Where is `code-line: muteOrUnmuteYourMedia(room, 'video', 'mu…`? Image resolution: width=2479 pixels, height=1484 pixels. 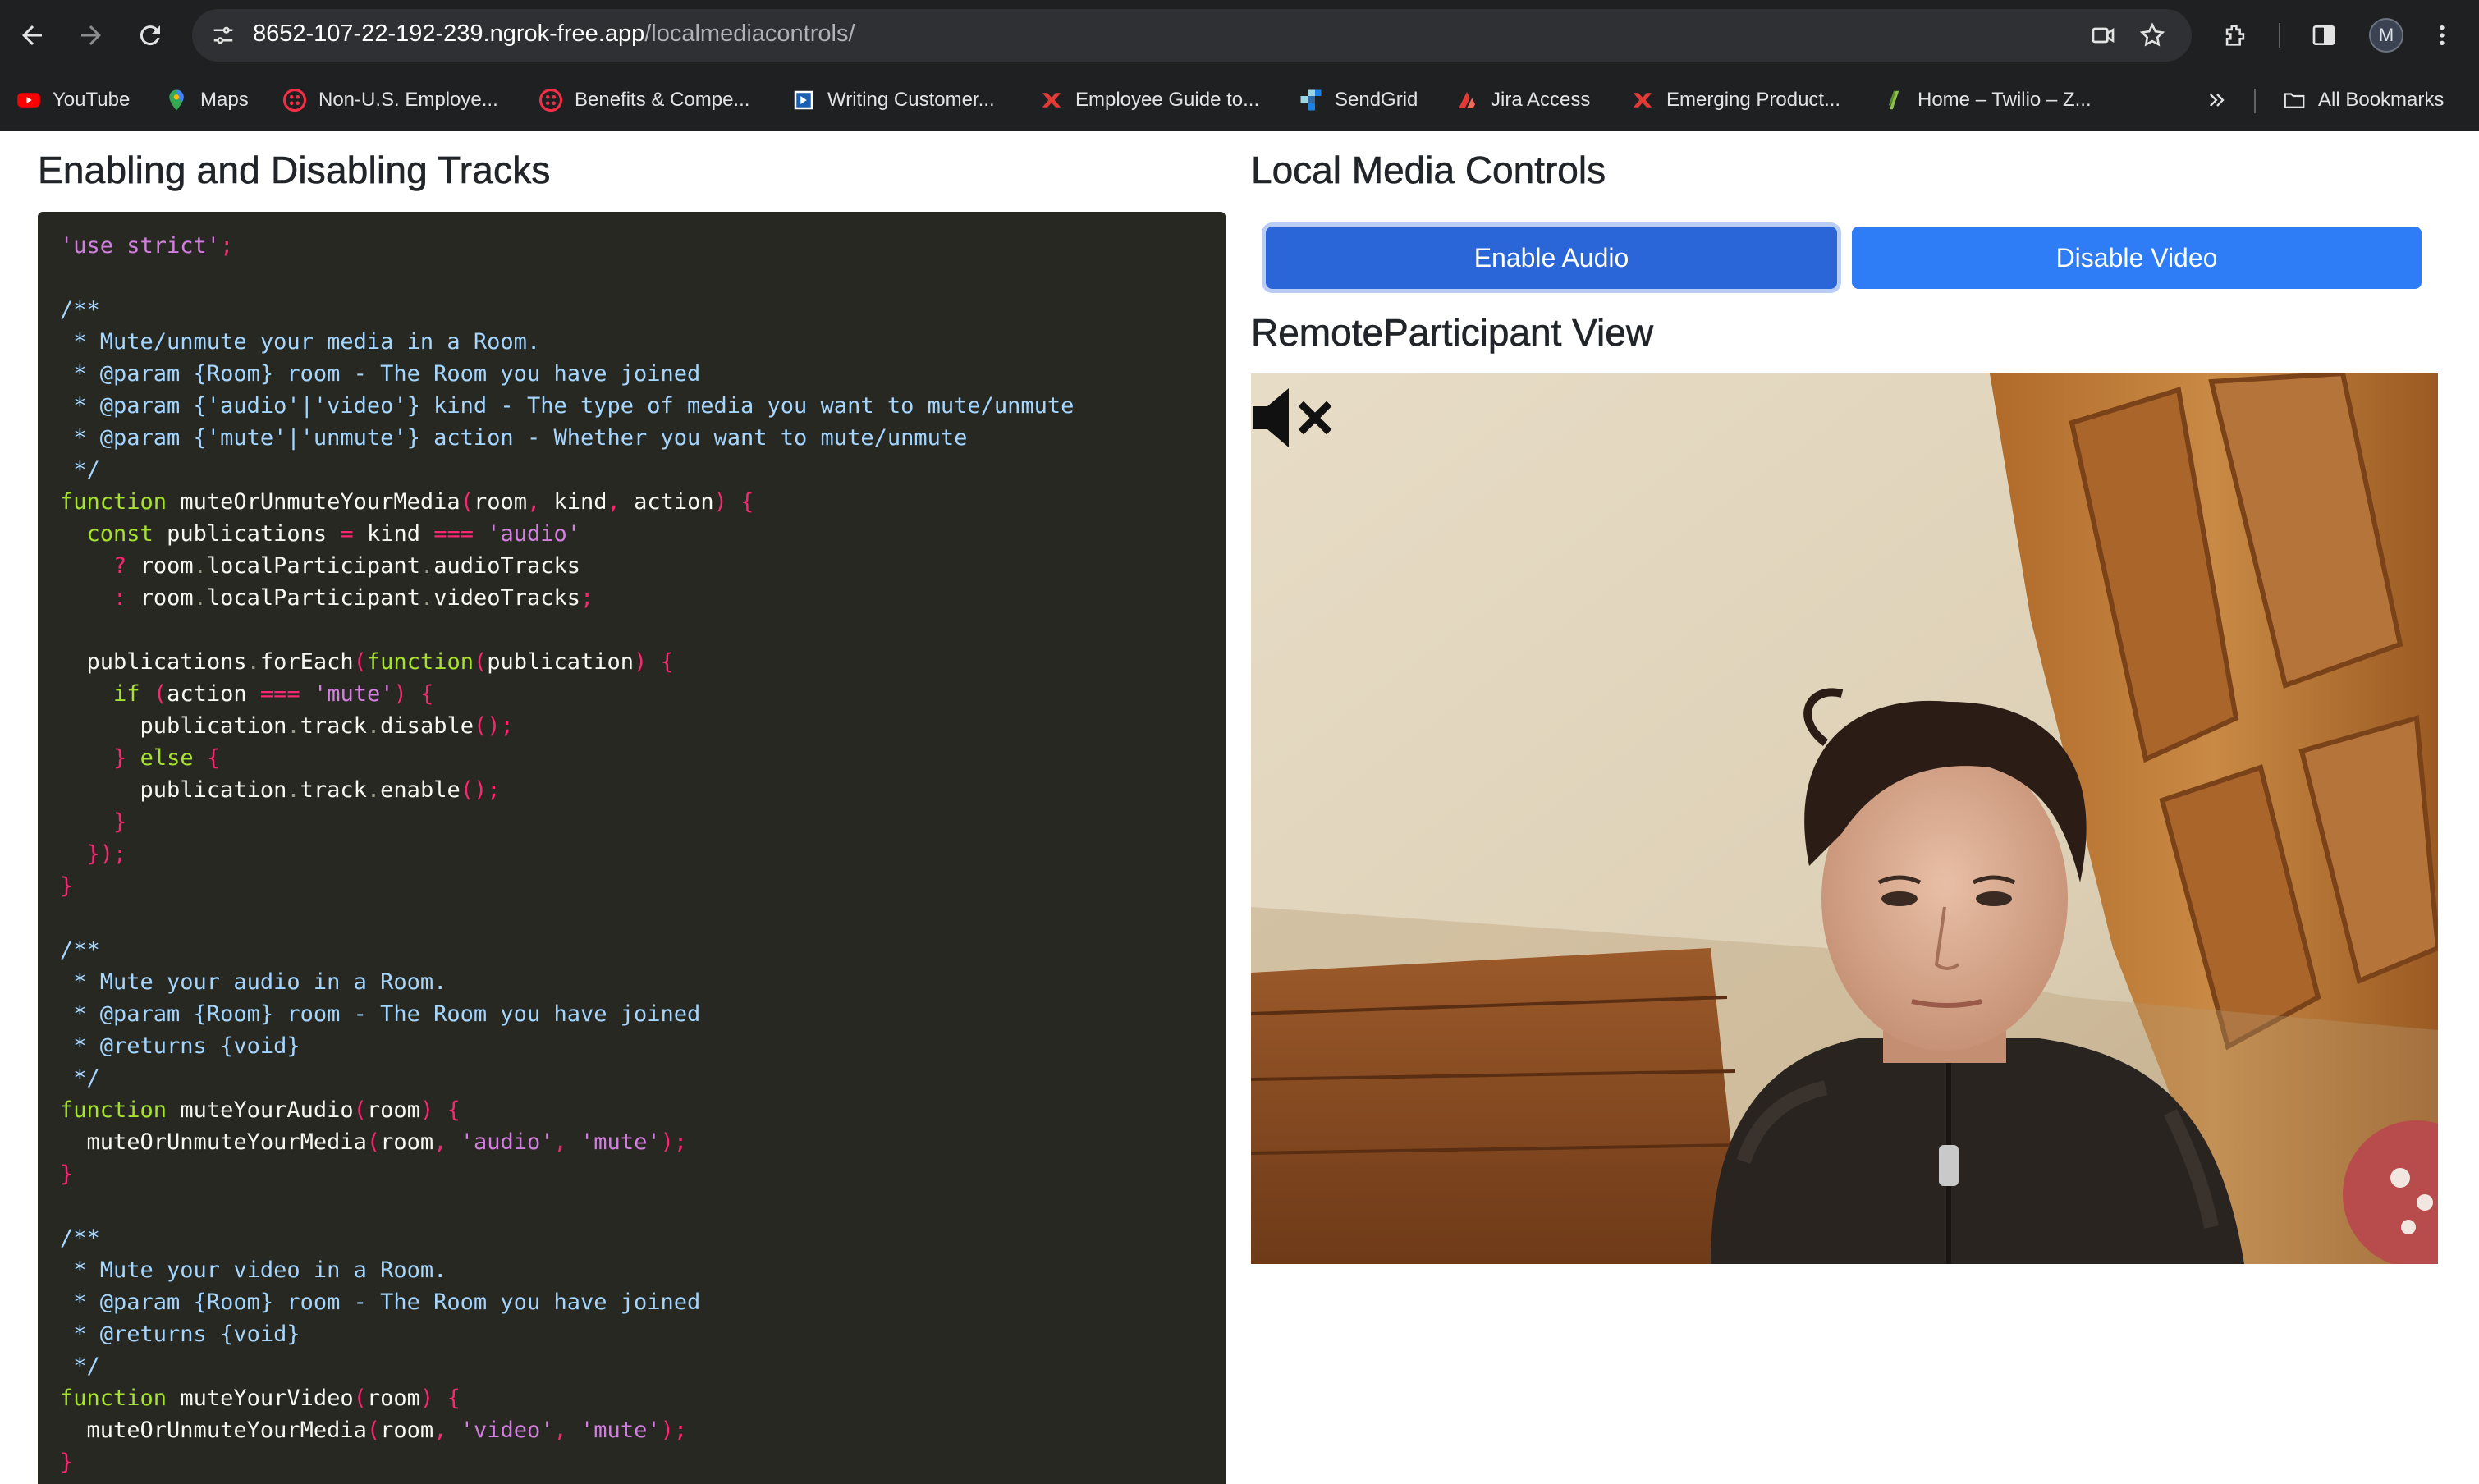
code-line: muteOrUnmuteYourMedia(room, 'video', 'mu… is located at coordinates (387, 1430).